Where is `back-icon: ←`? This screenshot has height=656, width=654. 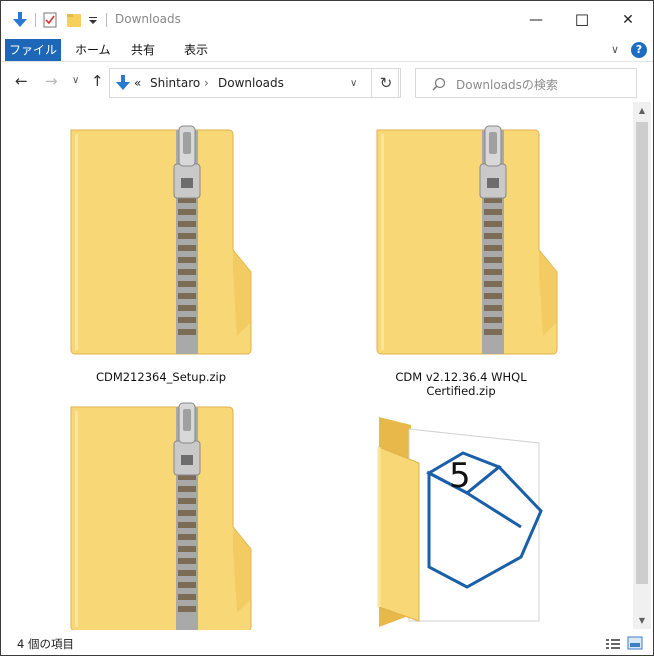
back-icon: ← is located at coordinates (21, 81).